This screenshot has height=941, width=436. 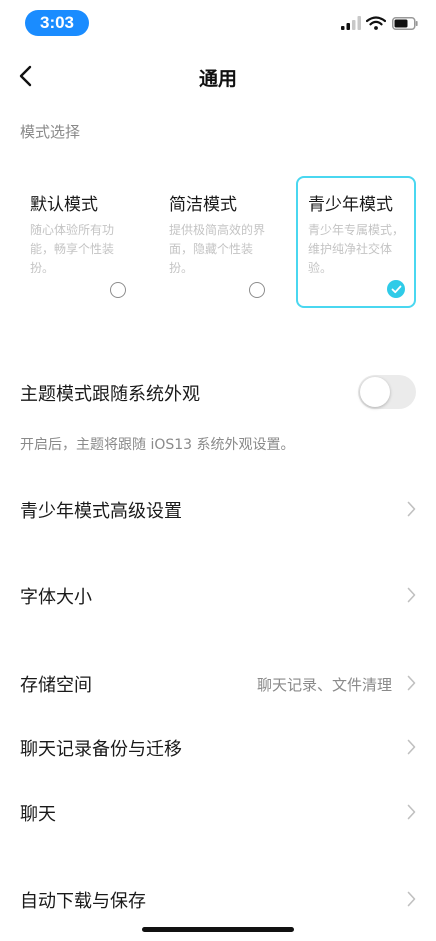 I want to click on checkmark-icon, so click(x=396, y=289).